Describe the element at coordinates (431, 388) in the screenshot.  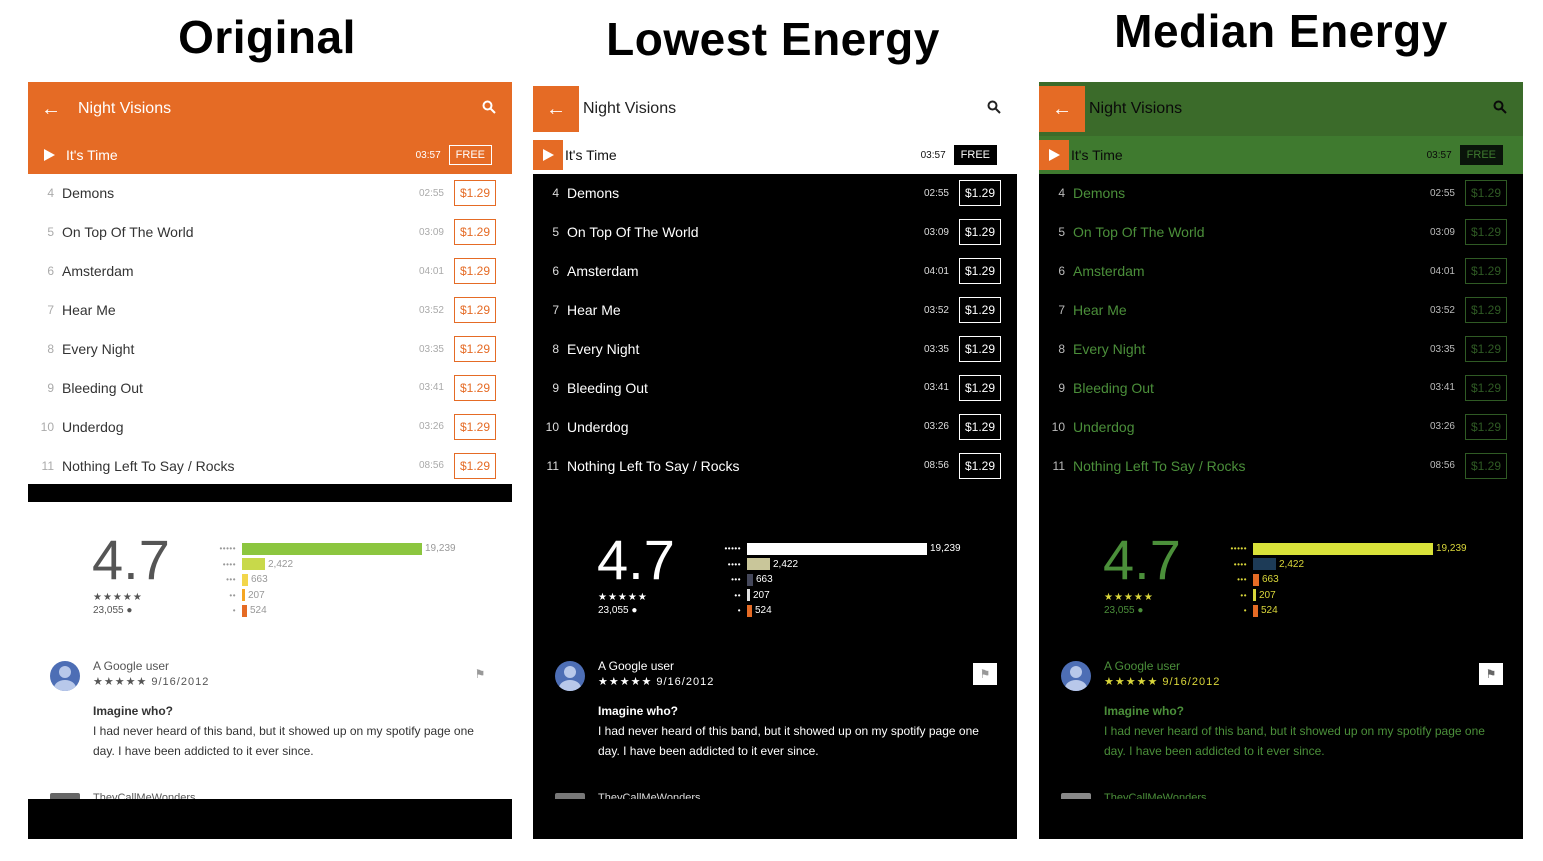
I see `track-duration: 03:41` at that location.